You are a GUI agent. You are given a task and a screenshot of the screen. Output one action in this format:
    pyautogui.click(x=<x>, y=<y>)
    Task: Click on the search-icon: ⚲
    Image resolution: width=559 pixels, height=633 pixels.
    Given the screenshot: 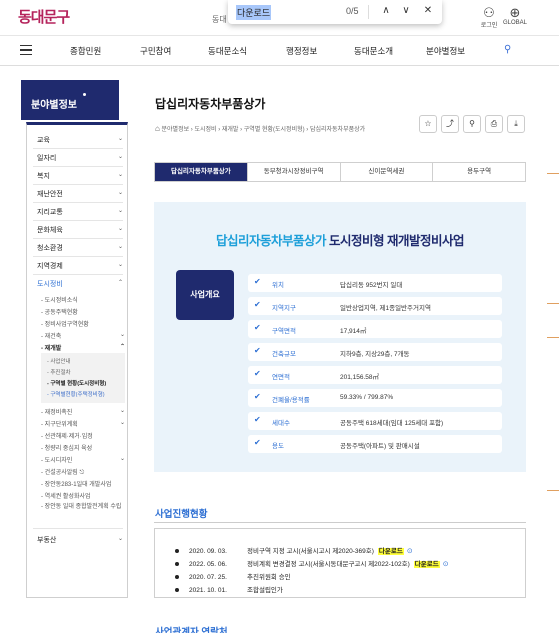 What is the action you would take?
    pyautogui.click(x=507, y=49)
    